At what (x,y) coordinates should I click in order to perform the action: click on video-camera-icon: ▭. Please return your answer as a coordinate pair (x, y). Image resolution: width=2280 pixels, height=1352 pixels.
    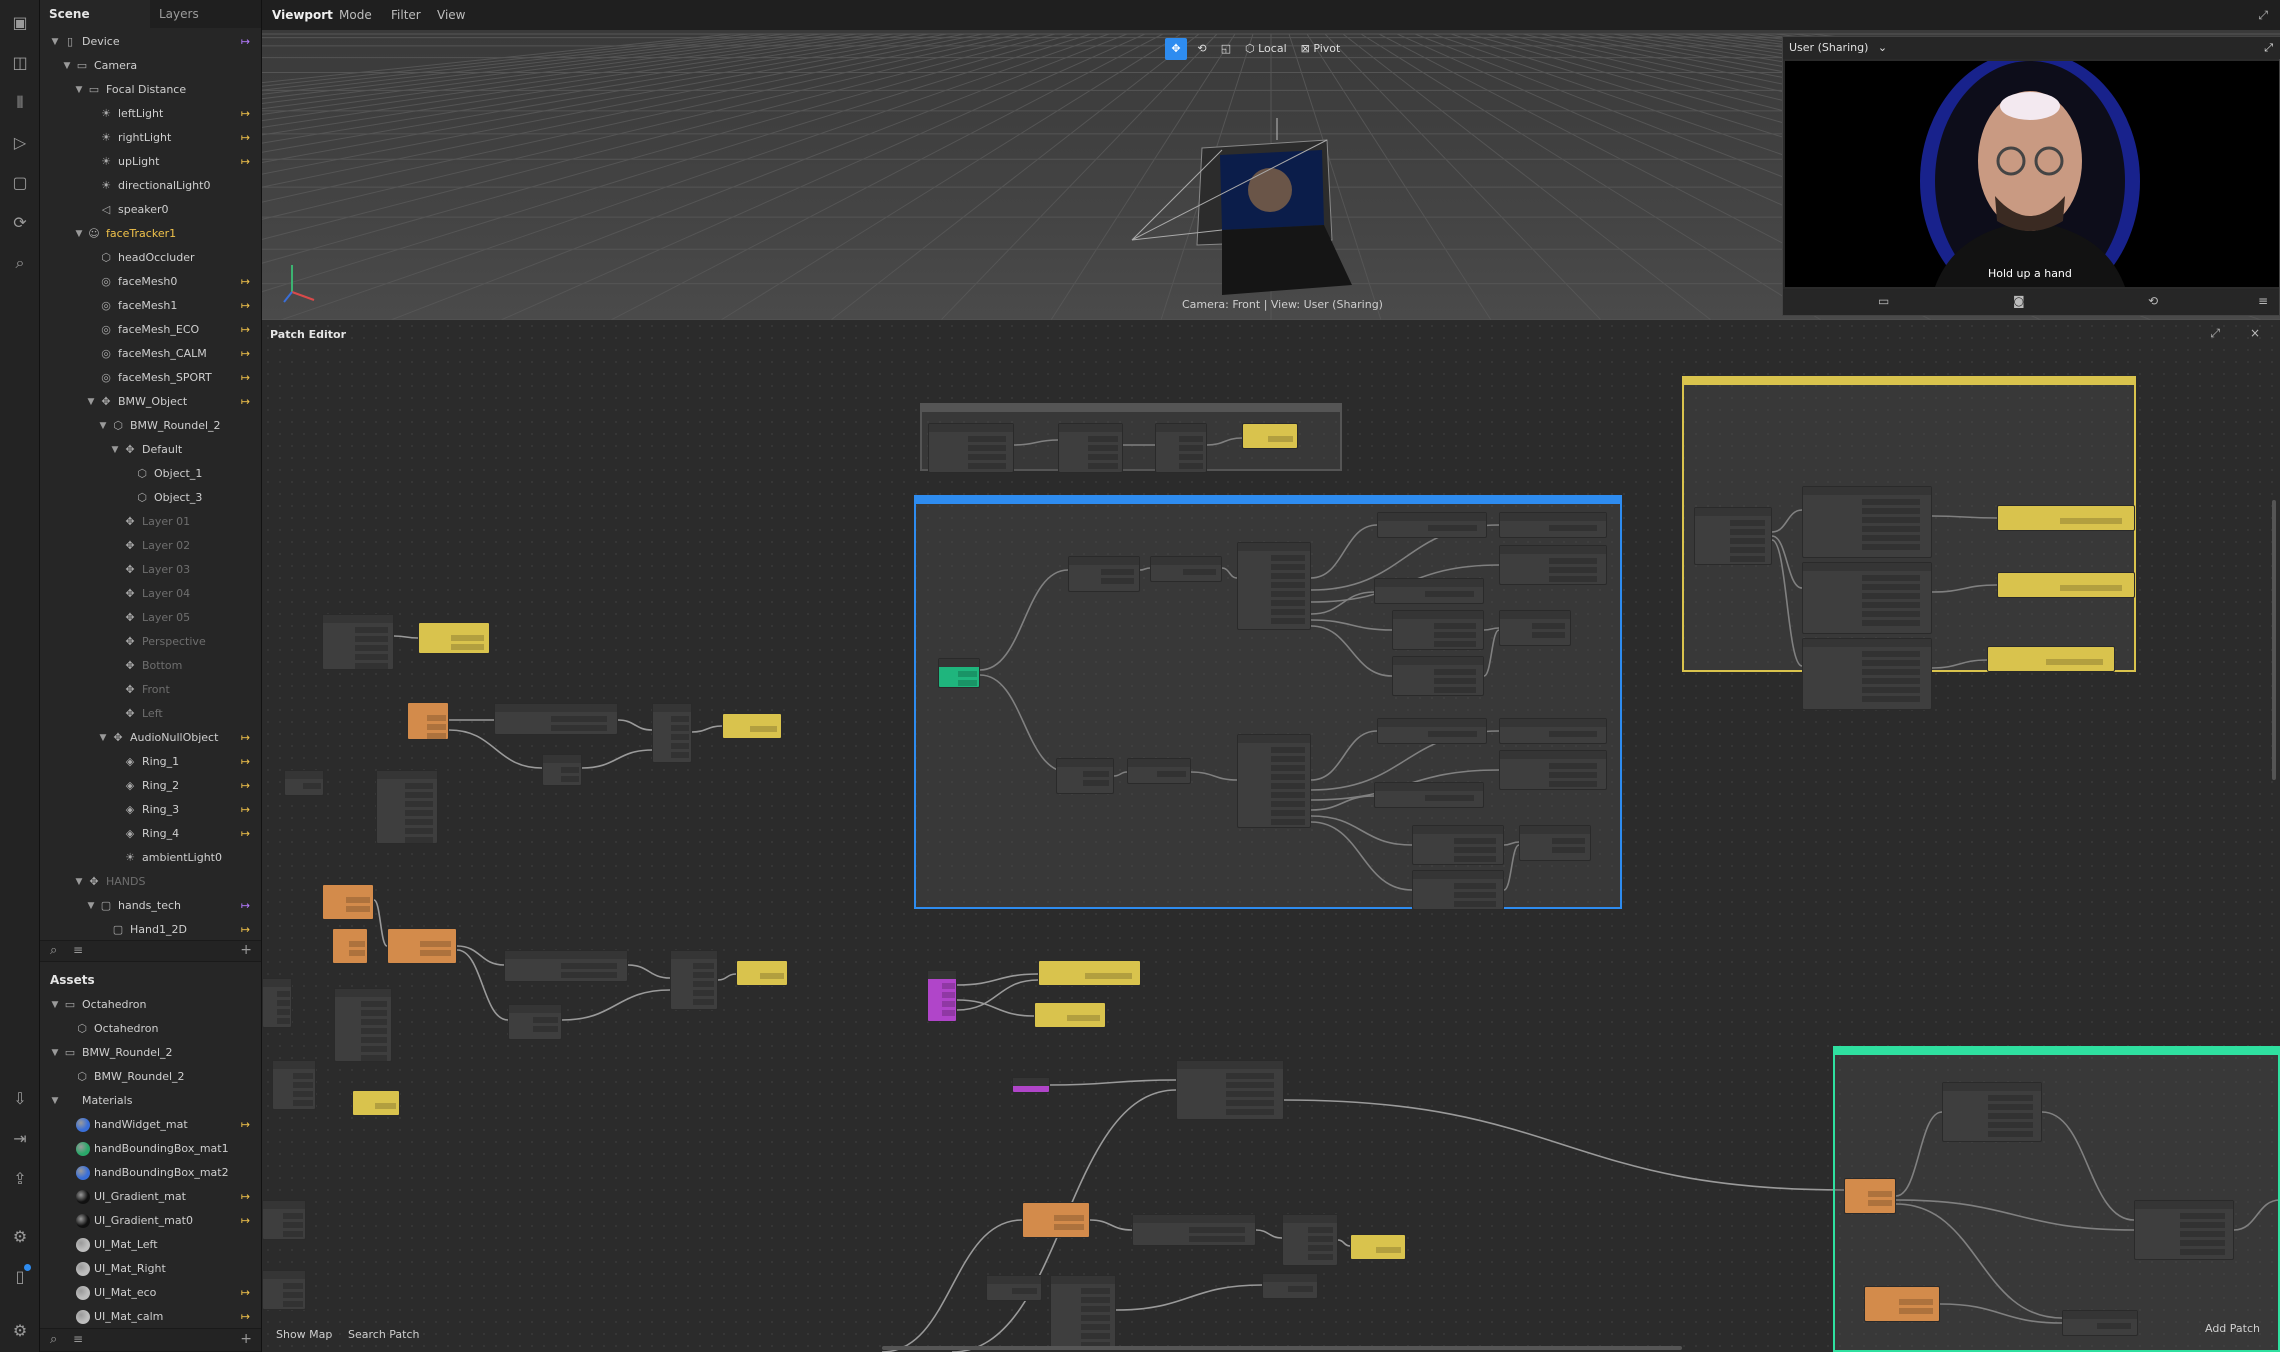
    Looking at the image, I should click on (1883, 301).